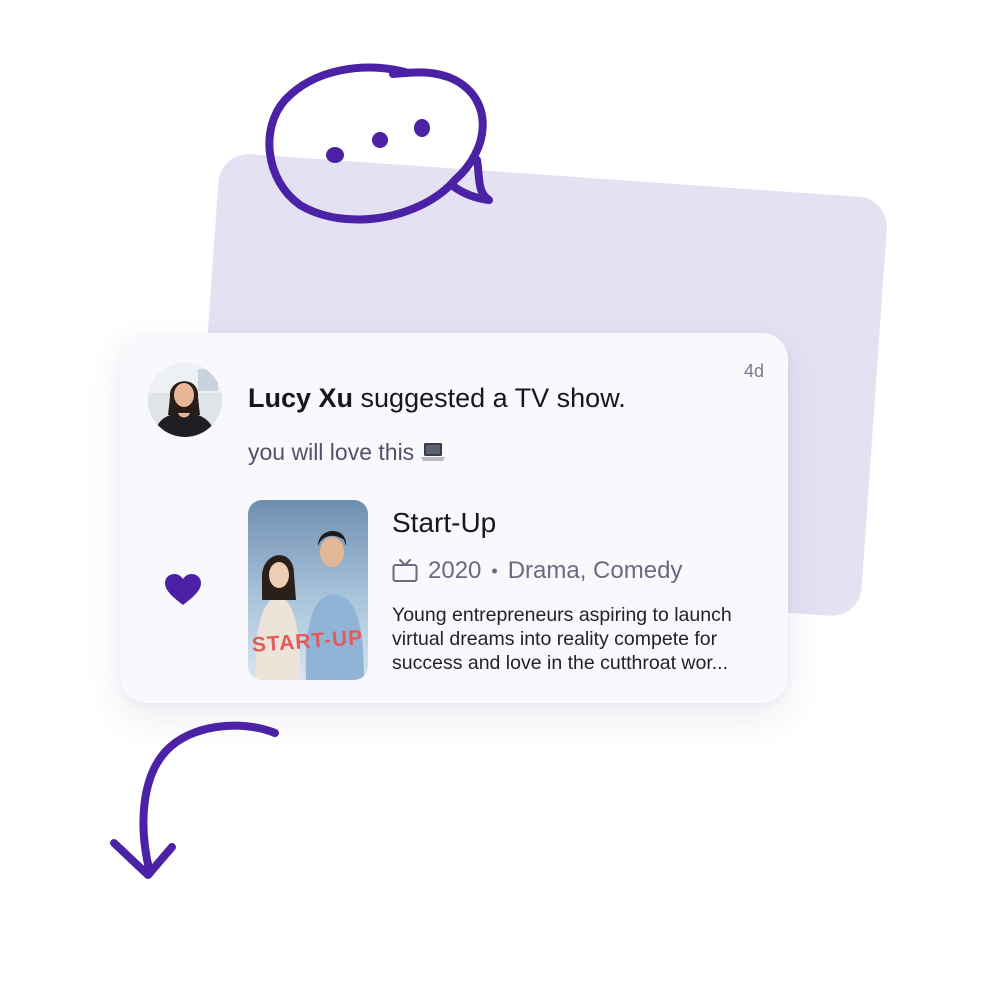 Image resolution: width=1000 pixels, height=1000 pixels. Describe the element at coordinates (433, 452) in the screenshot. I see `laptop-icon` at that location.